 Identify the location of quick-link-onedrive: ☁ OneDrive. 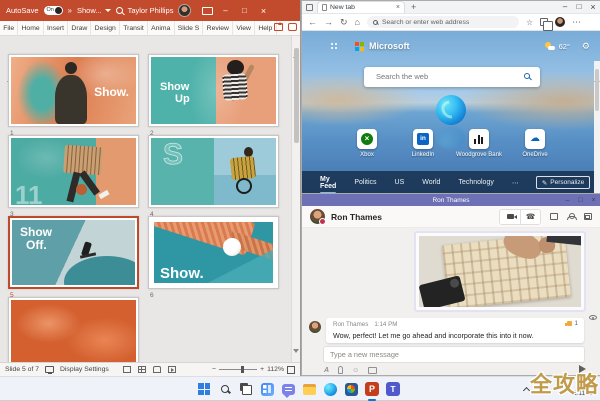
(535, 139).